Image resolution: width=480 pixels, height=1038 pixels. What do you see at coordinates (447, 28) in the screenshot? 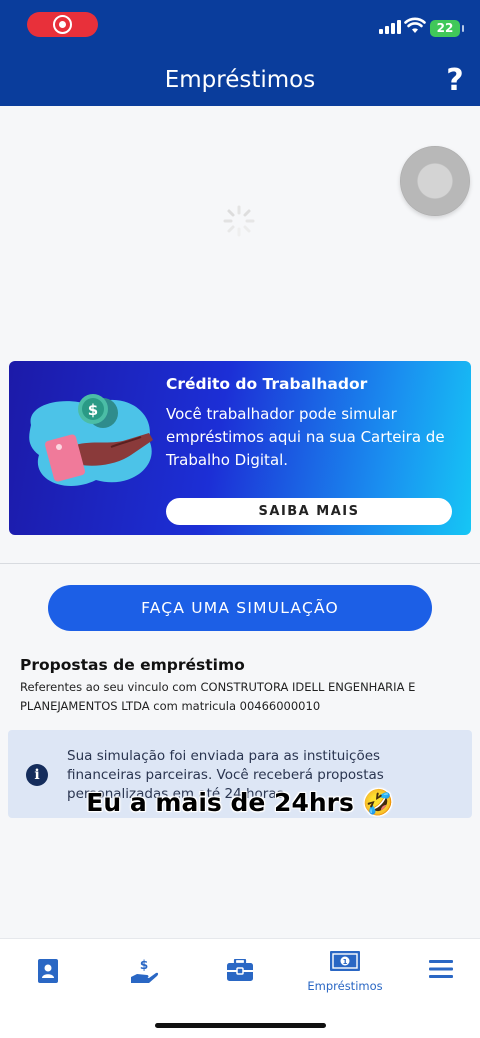
I see `battery-indicator: 22` at bounding box center [447, 28].